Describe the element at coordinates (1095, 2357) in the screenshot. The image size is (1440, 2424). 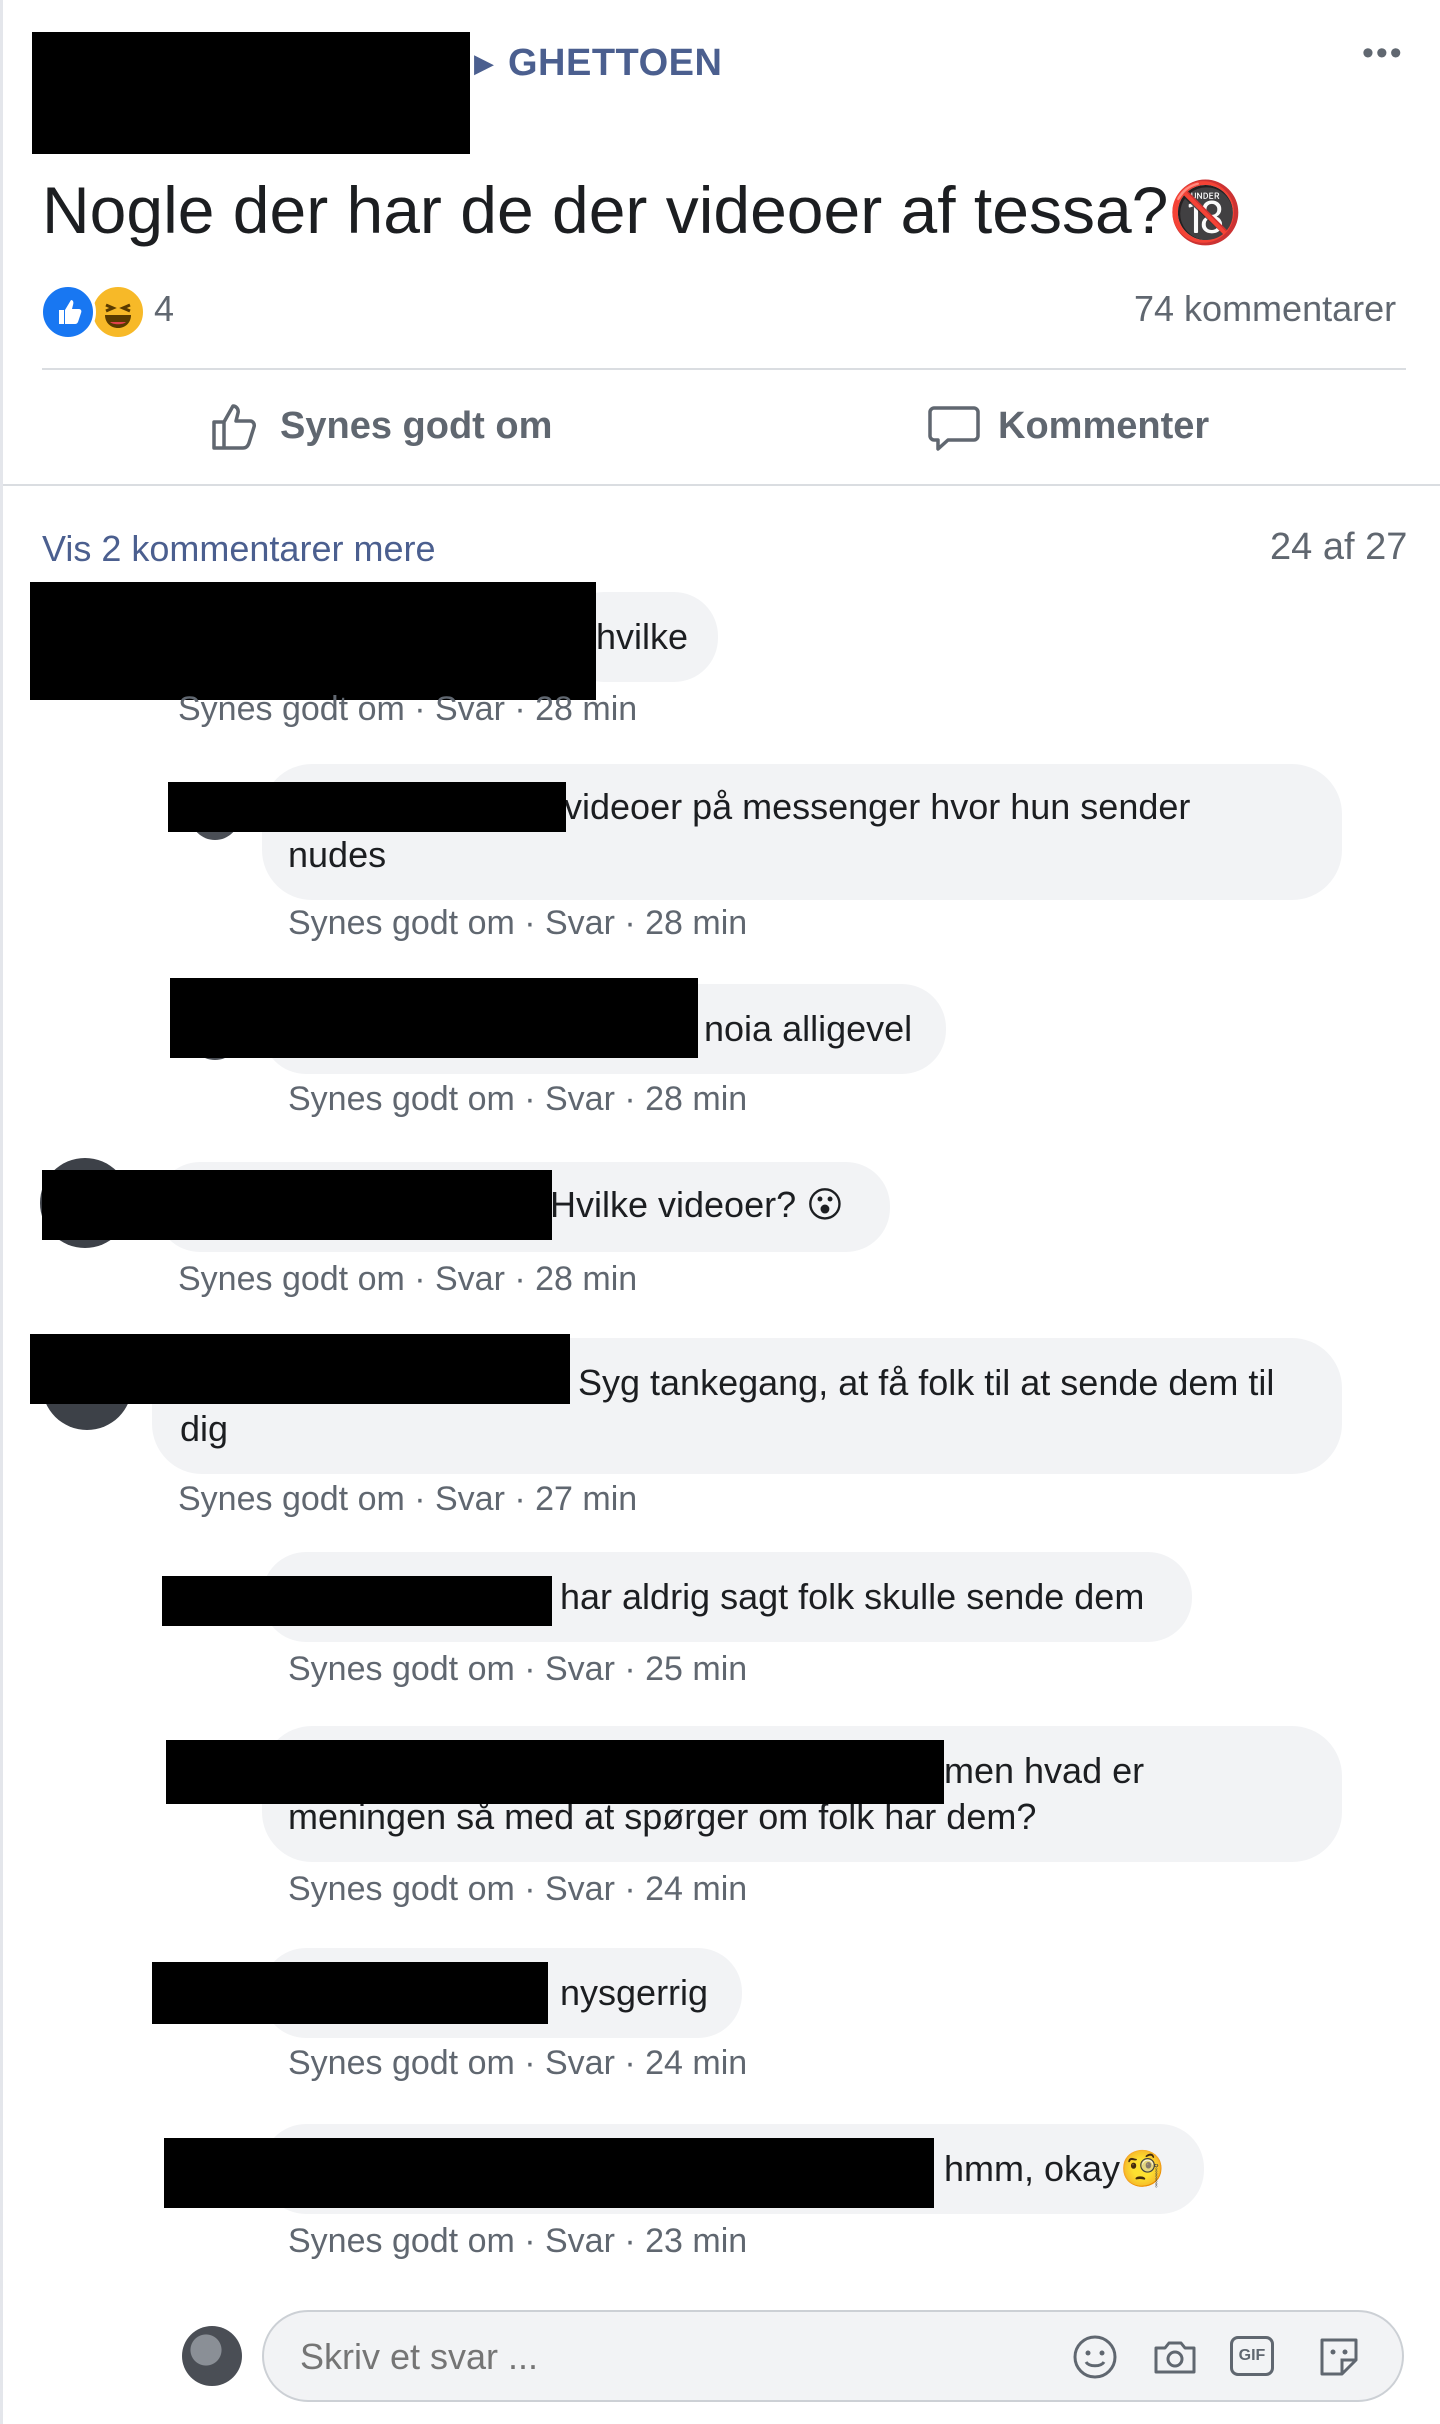
I see `emoji-icon` at that location.